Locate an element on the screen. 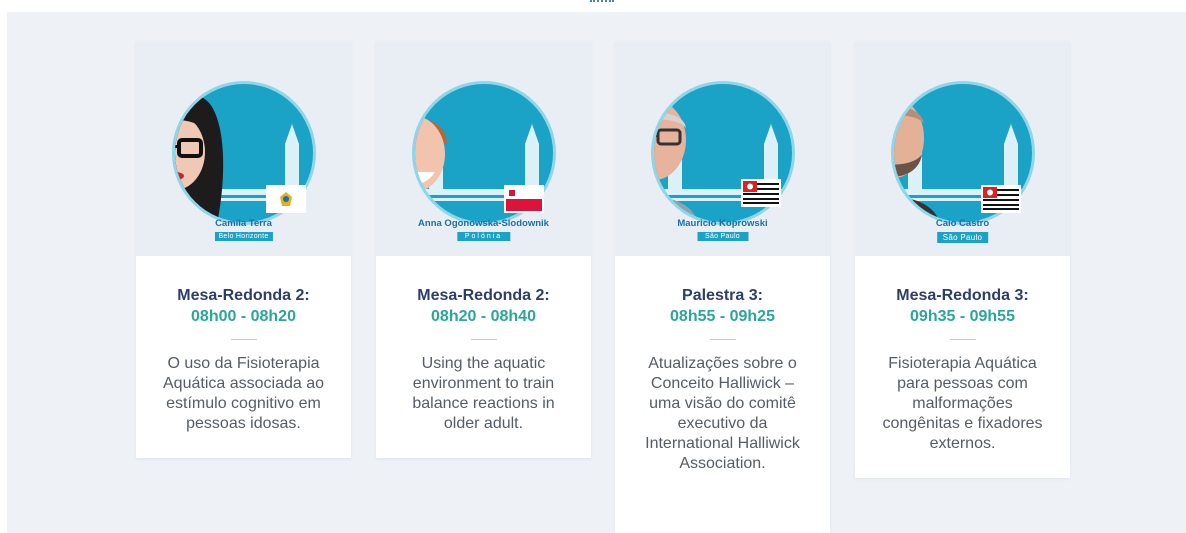  session-time: 08h00 - 08h20 is located at coordinates (243, 316).